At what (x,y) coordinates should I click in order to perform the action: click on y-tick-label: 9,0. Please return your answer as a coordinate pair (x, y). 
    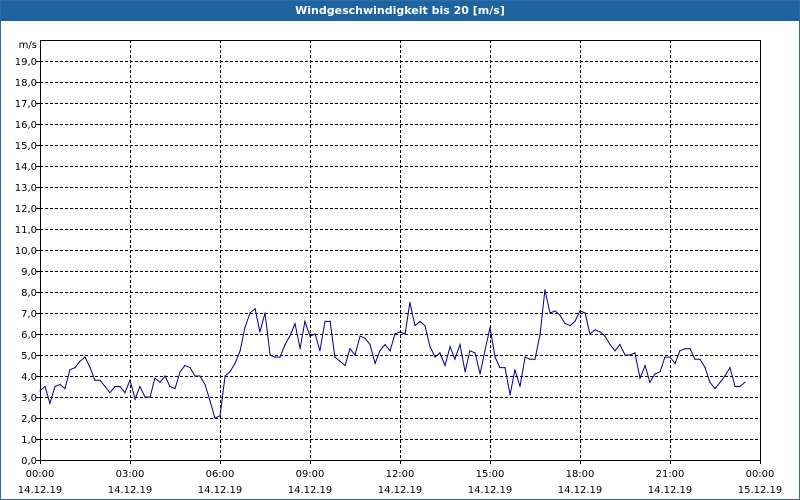
    Looking at the image, I should click on (29, 272).